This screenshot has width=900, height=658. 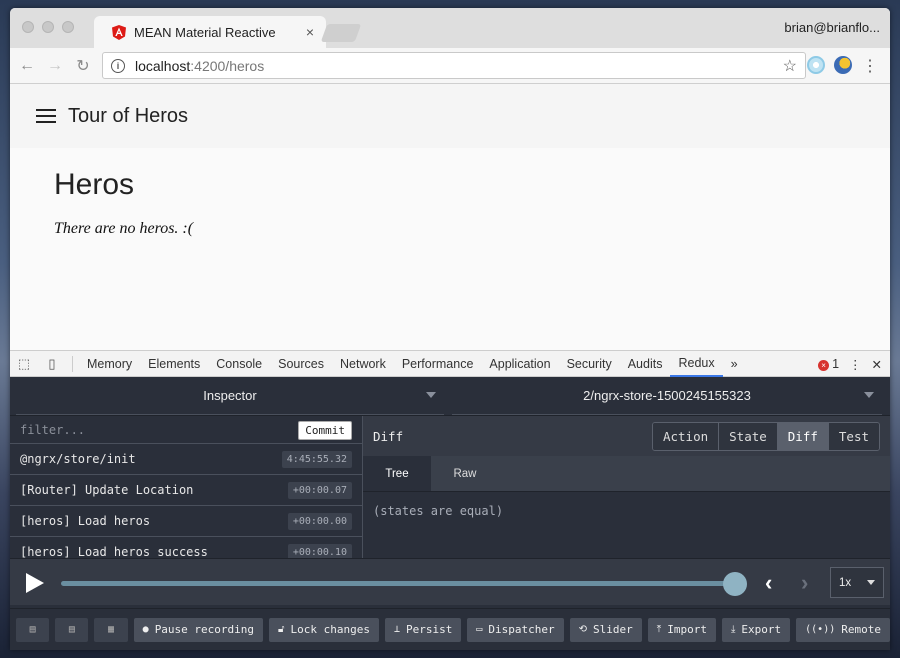 I want to click on devtools-right-controls: × 1 ⋮ ✕, so click(x=854, y=364).